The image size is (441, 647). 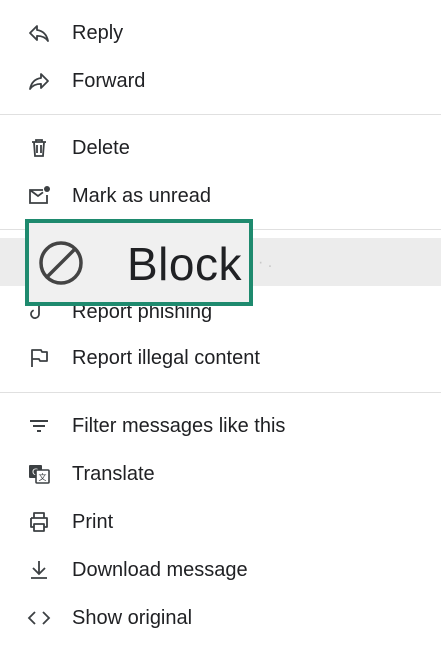 What do you see at coordinates (39, 148) in the screenshot?
I see `trash-icon` at bounding box center [39, 148].